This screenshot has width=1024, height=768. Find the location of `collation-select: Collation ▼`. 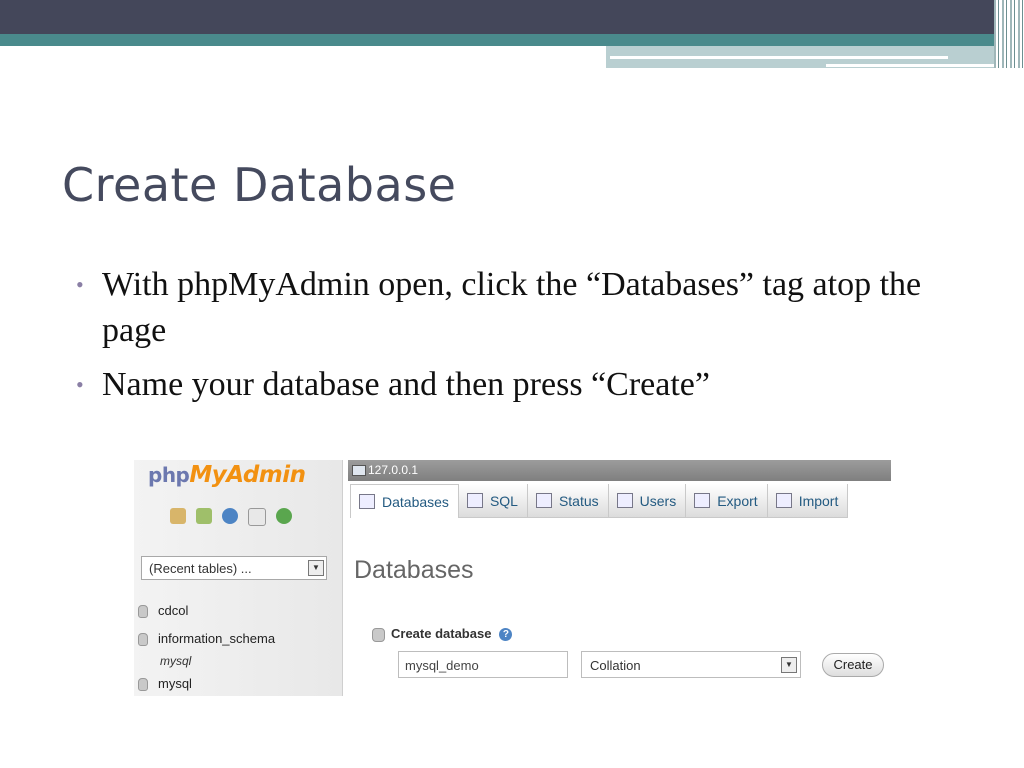

collation-select: Collation ▼ is located at coordinates (691, 664).